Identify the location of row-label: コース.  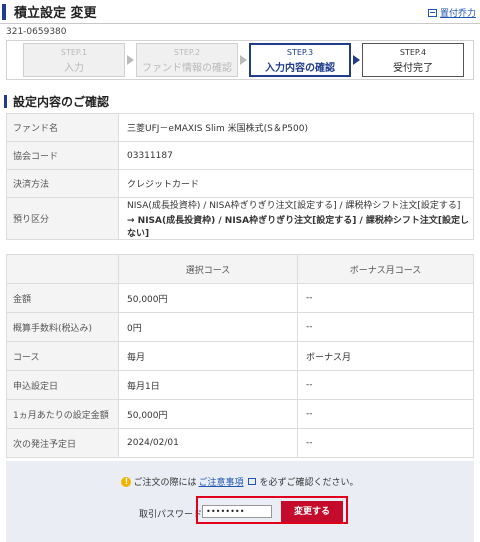
(62, 356).